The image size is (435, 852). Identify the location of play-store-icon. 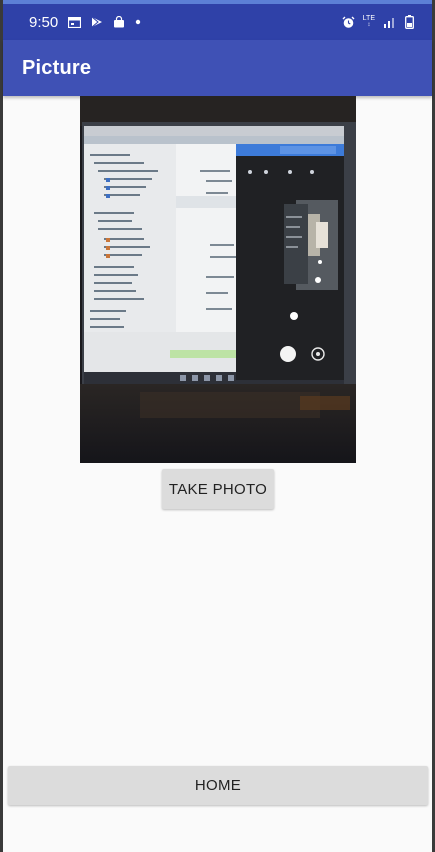
(97, 22).